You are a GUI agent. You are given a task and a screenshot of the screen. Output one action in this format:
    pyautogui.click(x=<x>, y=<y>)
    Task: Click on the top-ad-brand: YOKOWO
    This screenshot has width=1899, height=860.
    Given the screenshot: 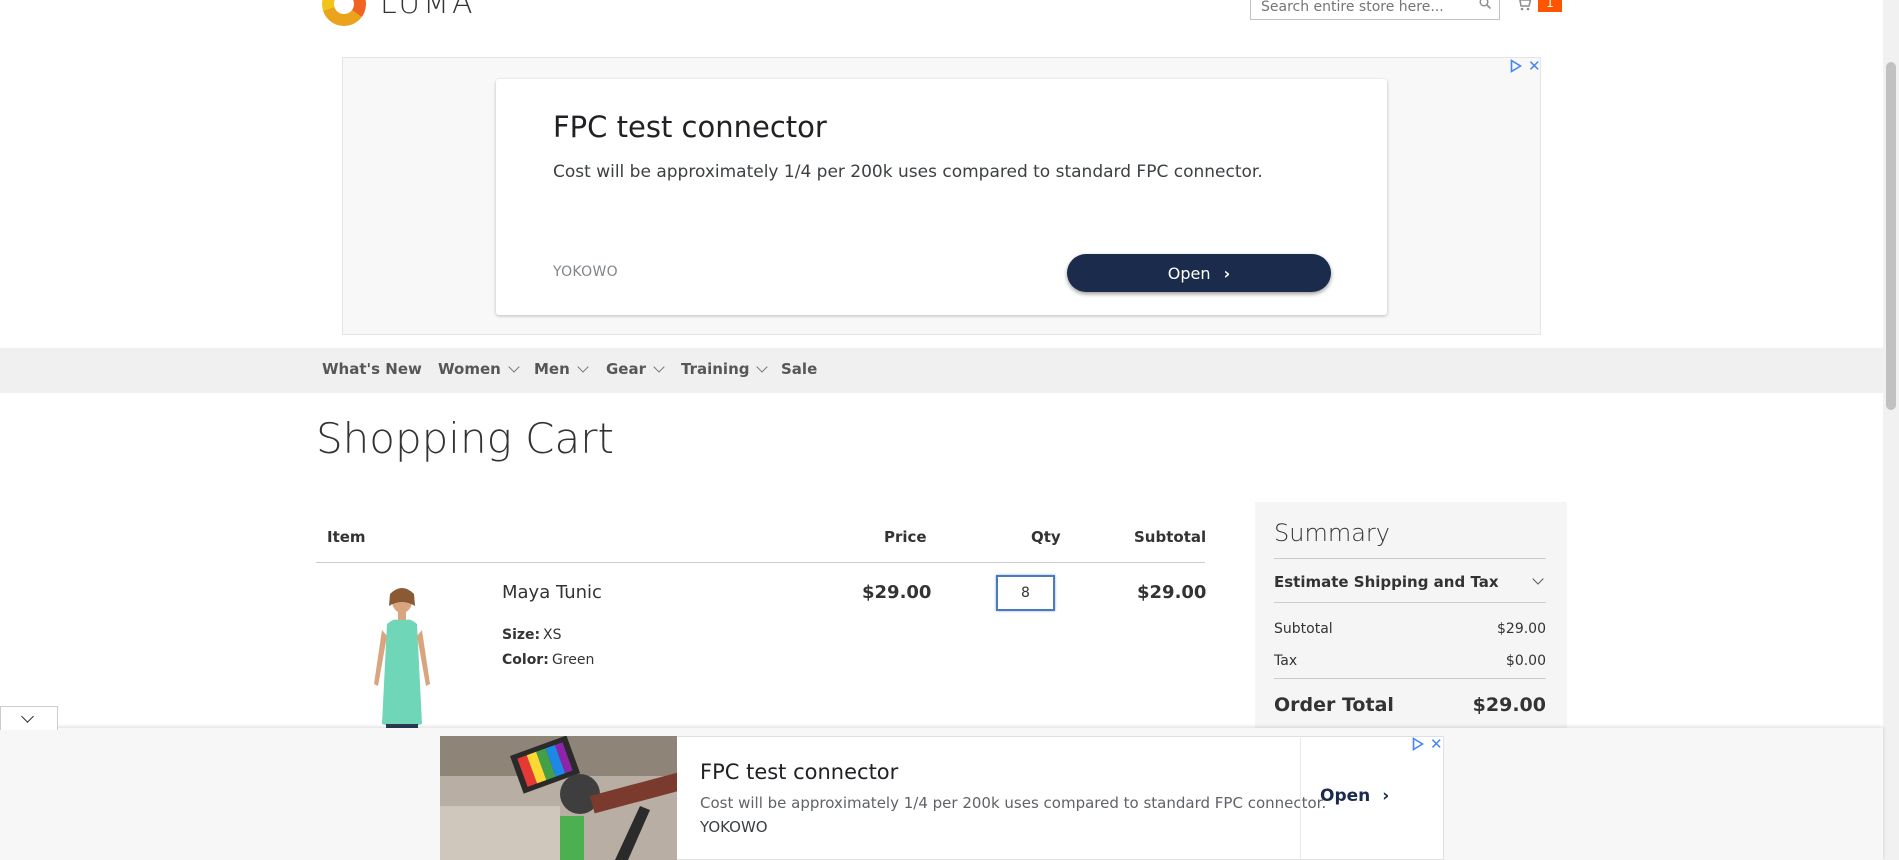 What is the action you would take?
    pyautogui.click(x=585, y=272)
    